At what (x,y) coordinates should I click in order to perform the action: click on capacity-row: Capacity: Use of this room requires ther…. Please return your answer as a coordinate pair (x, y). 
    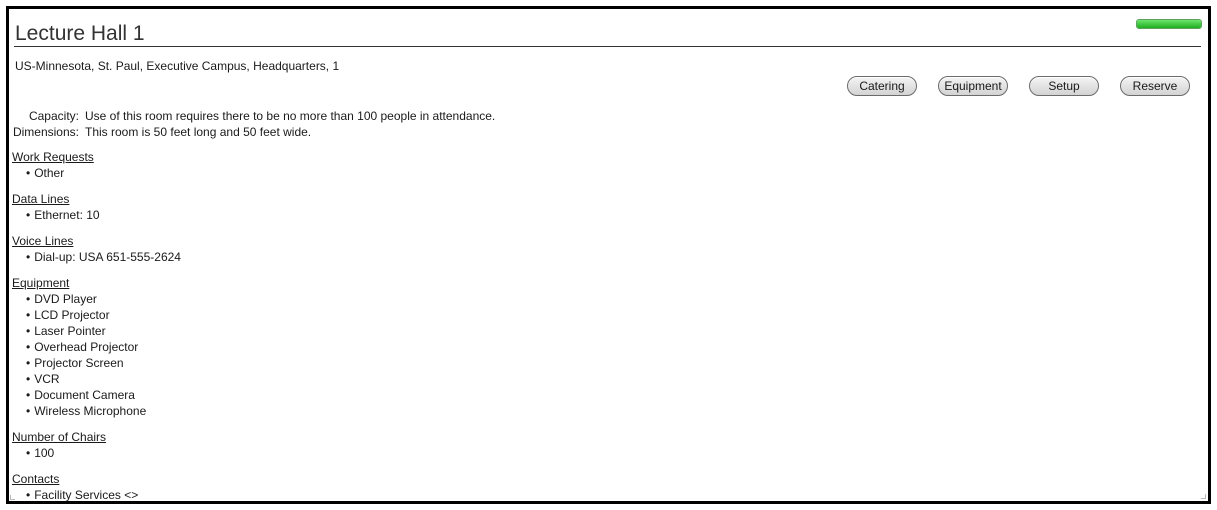
    Looking at the image, I should click on (253, 116).